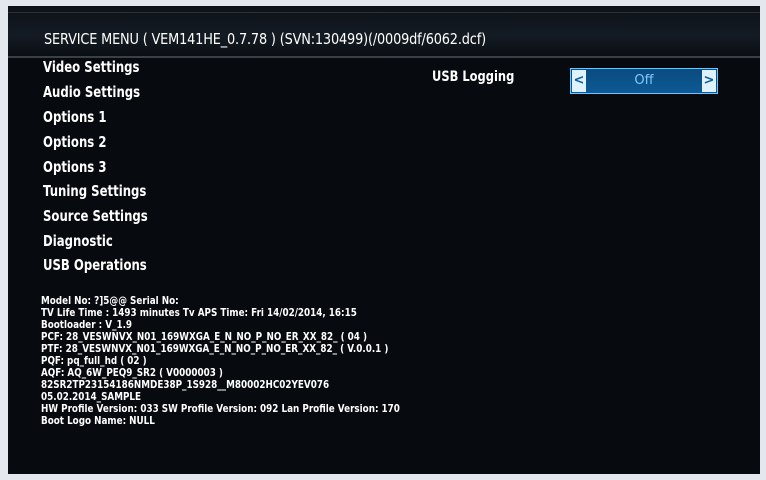 Image resolution: width=766 pixels, height=480 pixels. I want to click on usb-logging-label: USB Logging, so click(473, 77).